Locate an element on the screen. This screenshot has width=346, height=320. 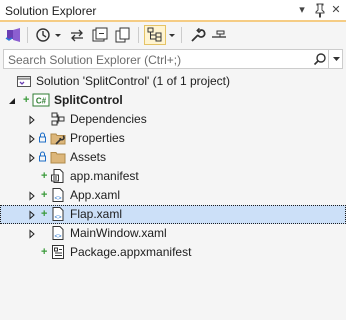
sync-icon is located at coordinates (77, 35).